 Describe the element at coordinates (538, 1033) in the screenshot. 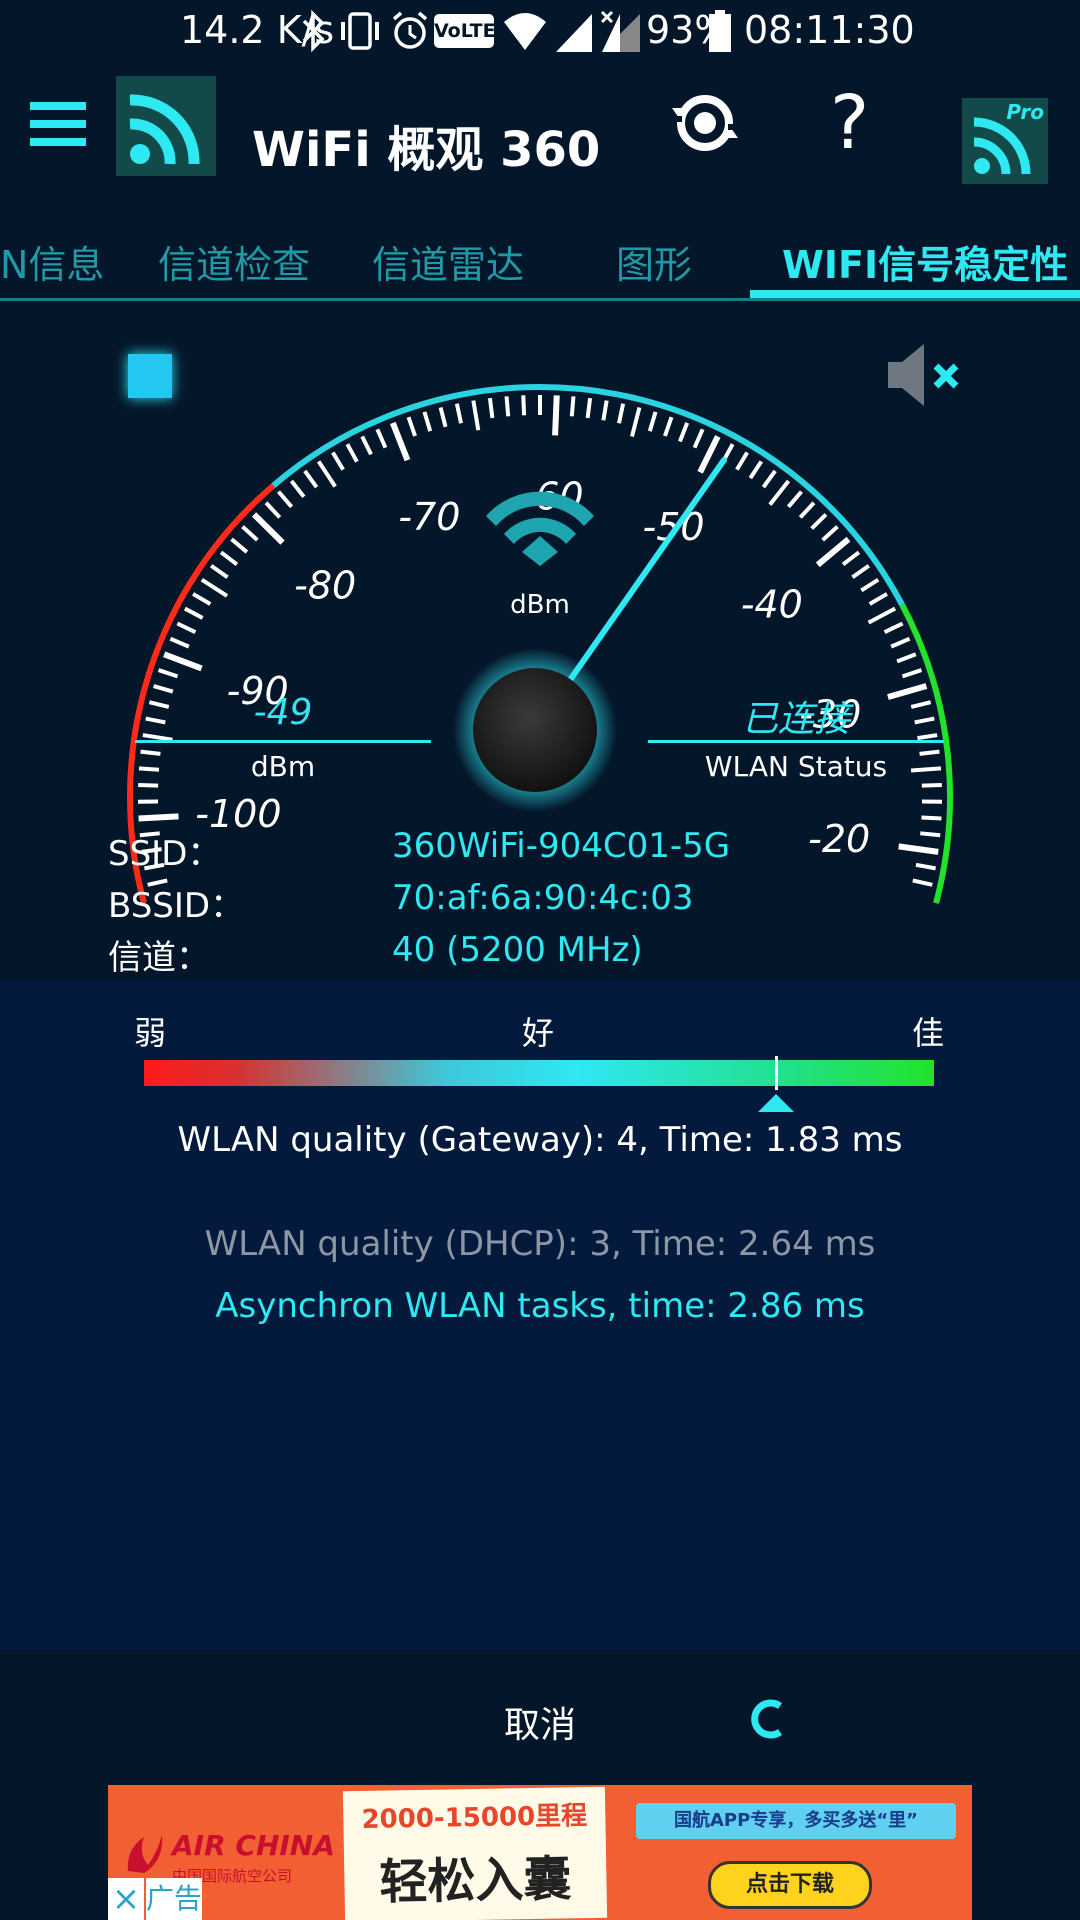

I see `quality-good-label: 好` at that location.